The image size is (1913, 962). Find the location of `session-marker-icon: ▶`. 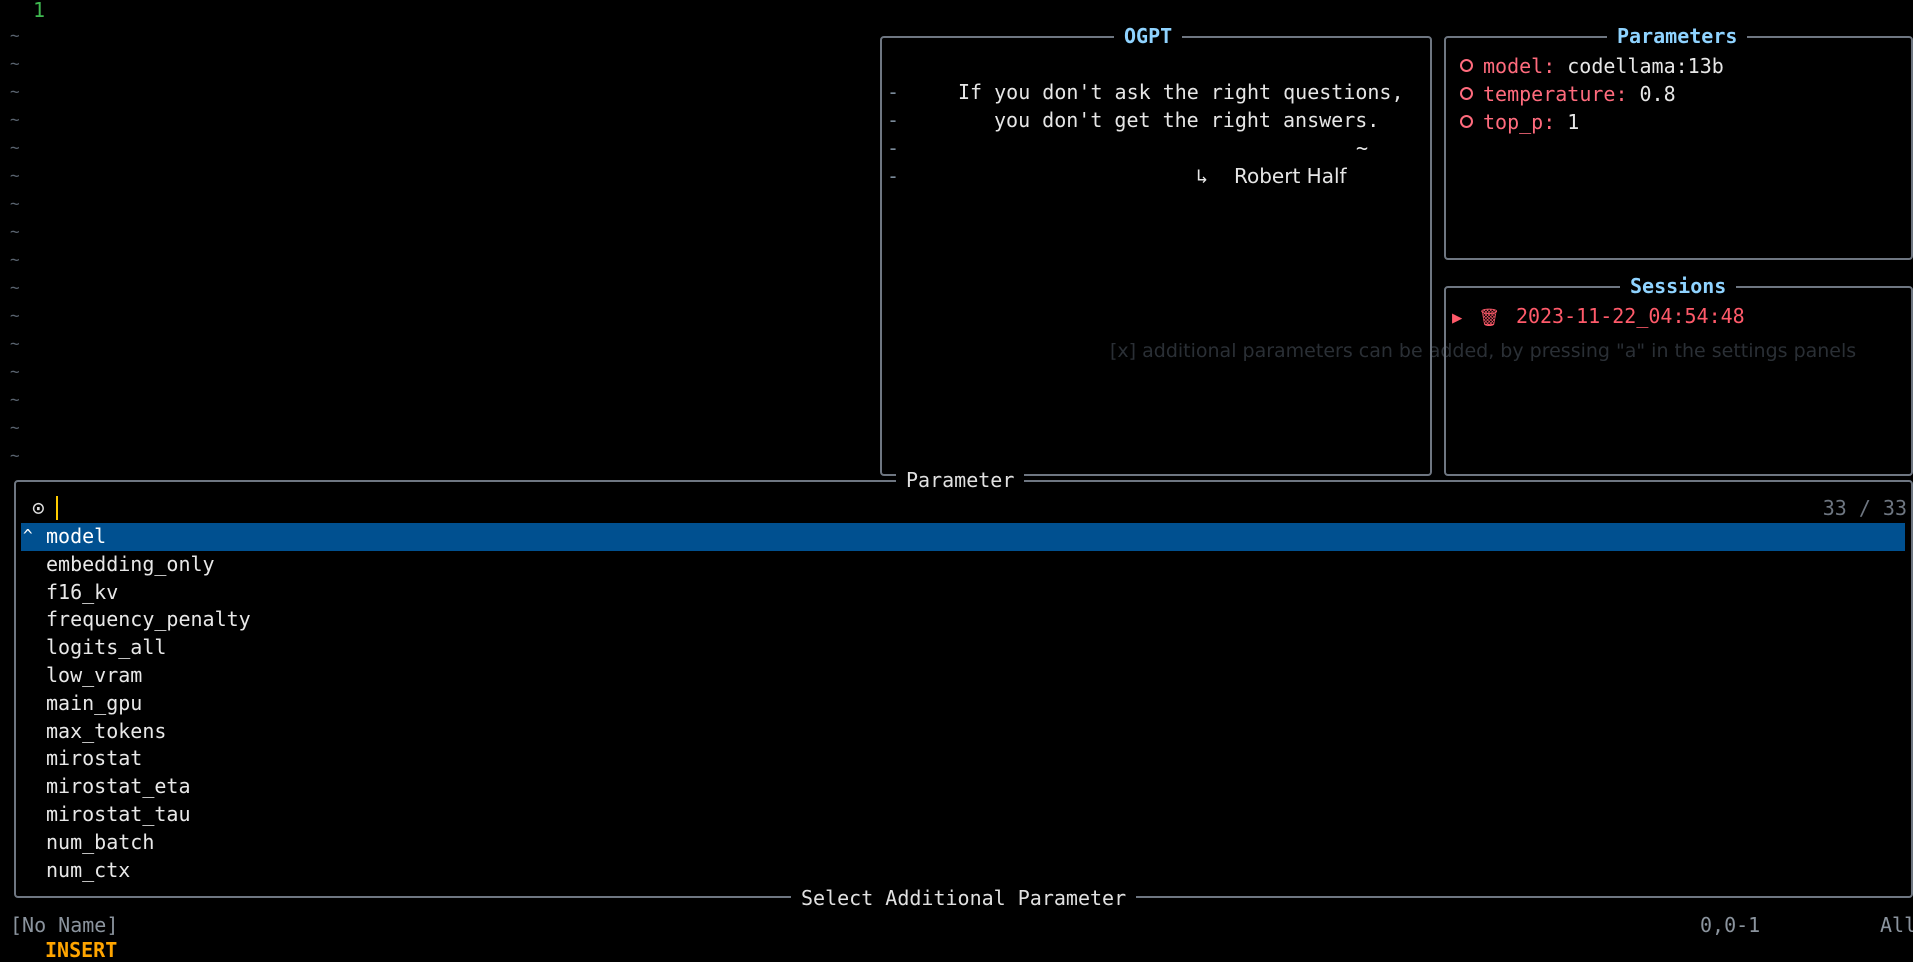

session-marker-icon: ▶ is located at coordinates (1457, 318).